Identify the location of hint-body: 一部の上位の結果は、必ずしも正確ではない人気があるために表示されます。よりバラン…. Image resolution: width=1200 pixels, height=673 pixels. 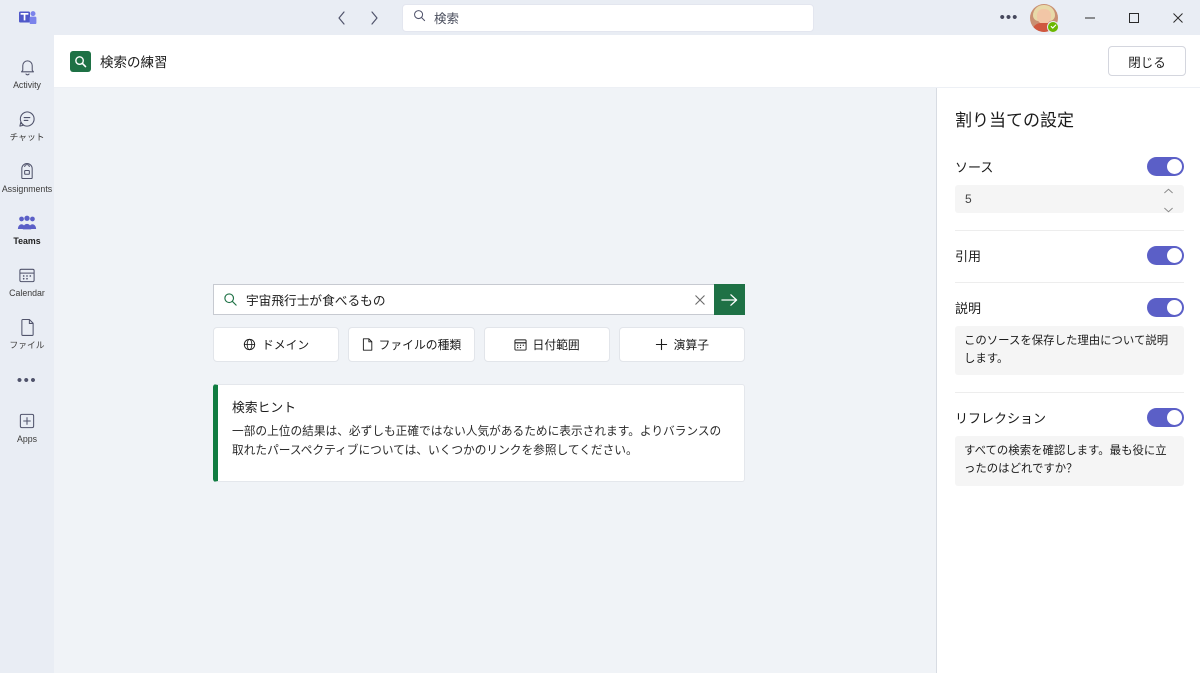
(477, 441).